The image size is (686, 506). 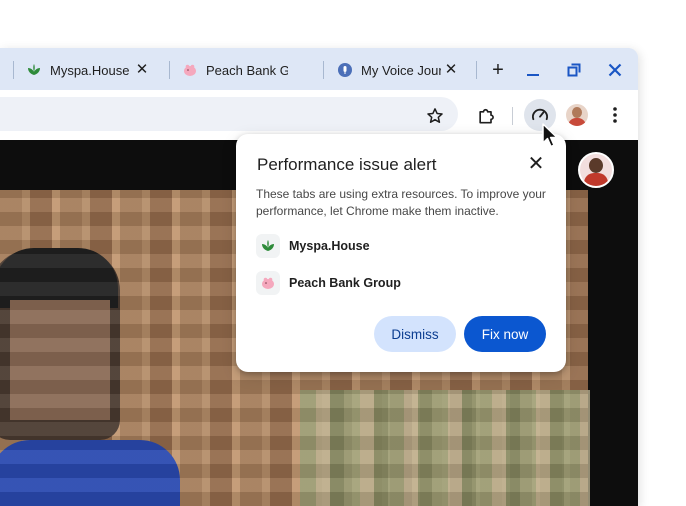 What do you see at coordinates (435, 116) in the screenshot?
I see `bookmark-star-icon` at bounding box center [435, 116].